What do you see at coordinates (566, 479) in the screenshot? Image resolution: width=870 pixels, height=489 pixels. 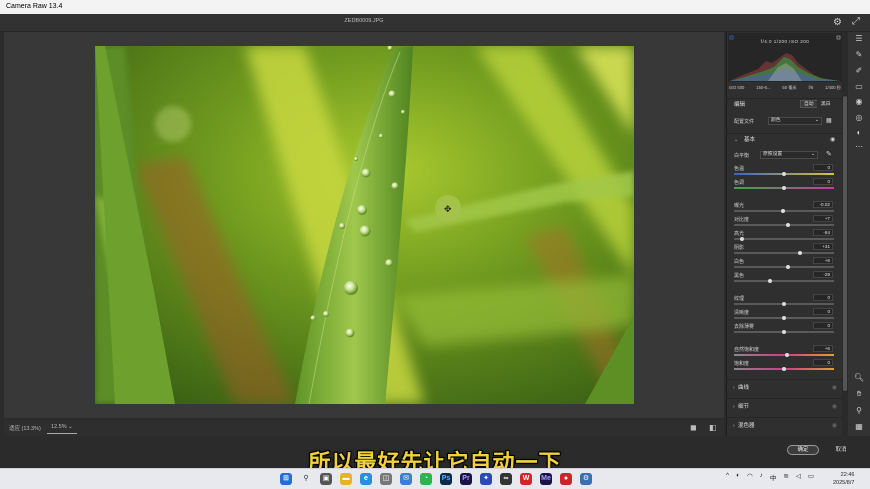 I see `recorder-icon: ●` at bounding box center [566, 479].